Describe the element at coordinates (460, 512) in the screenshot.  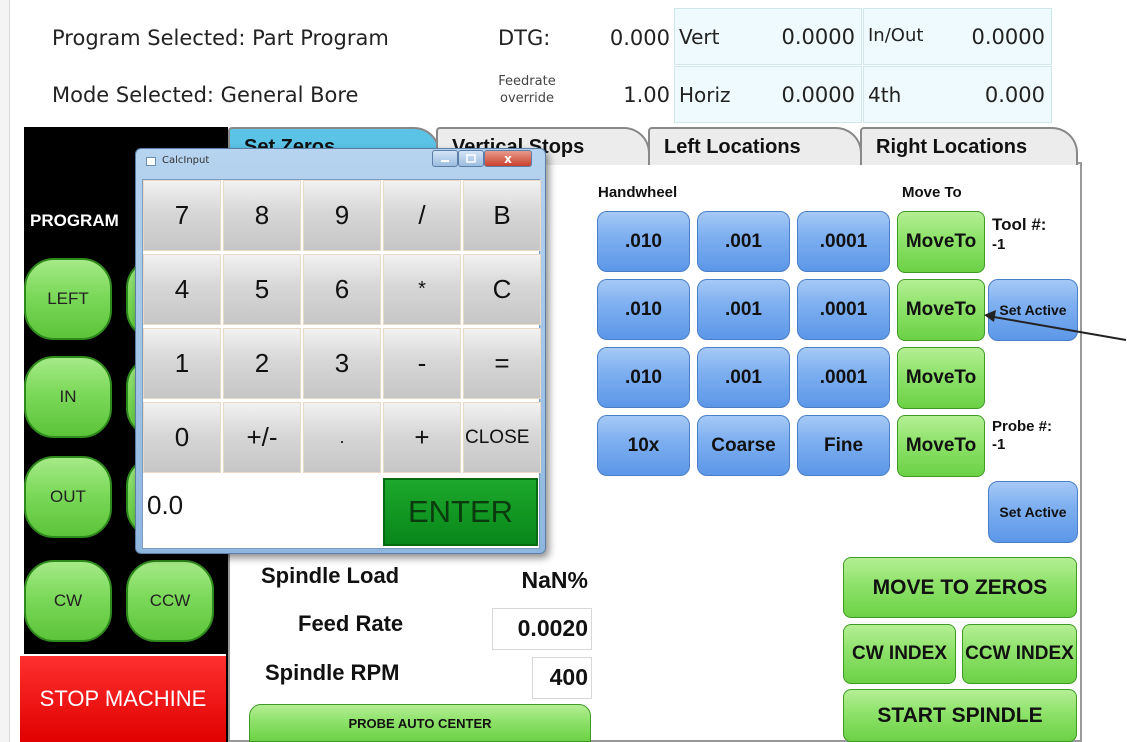
I see `enter-button: ENTER` at that location.